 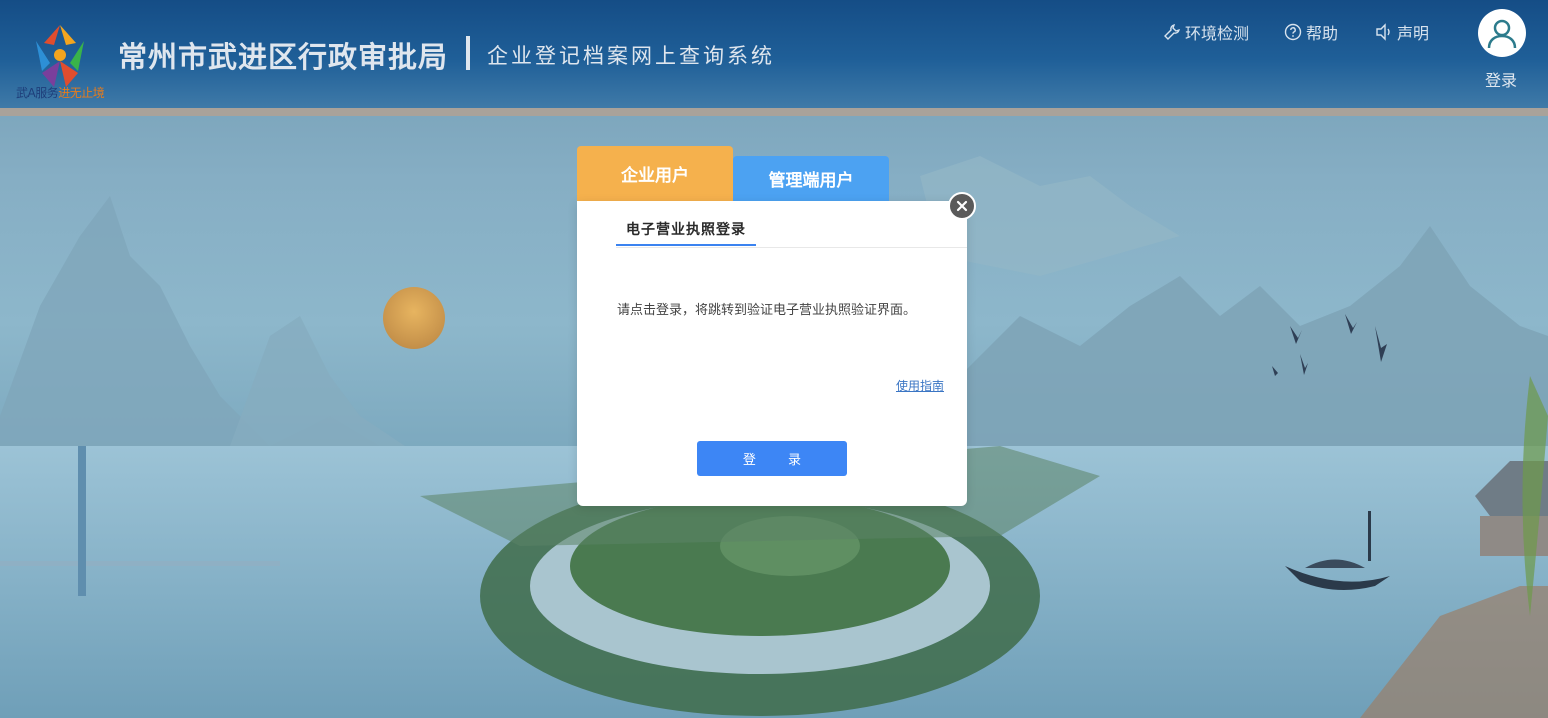 I want to click on nav-env-check-label: 环境检测, so click(x=1217, y=33).